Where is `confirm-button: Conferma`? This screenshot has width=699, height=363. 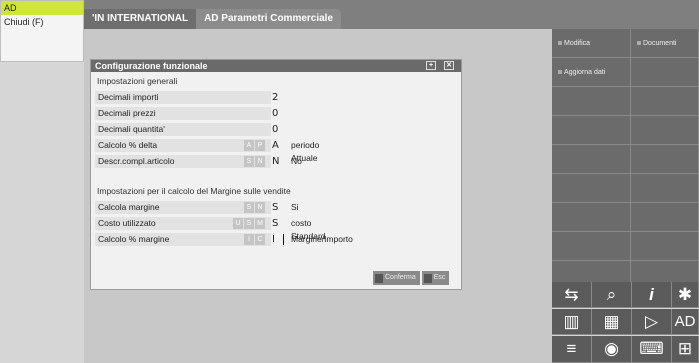 confirm-button: Conferma is located at coordinates (396, 278).